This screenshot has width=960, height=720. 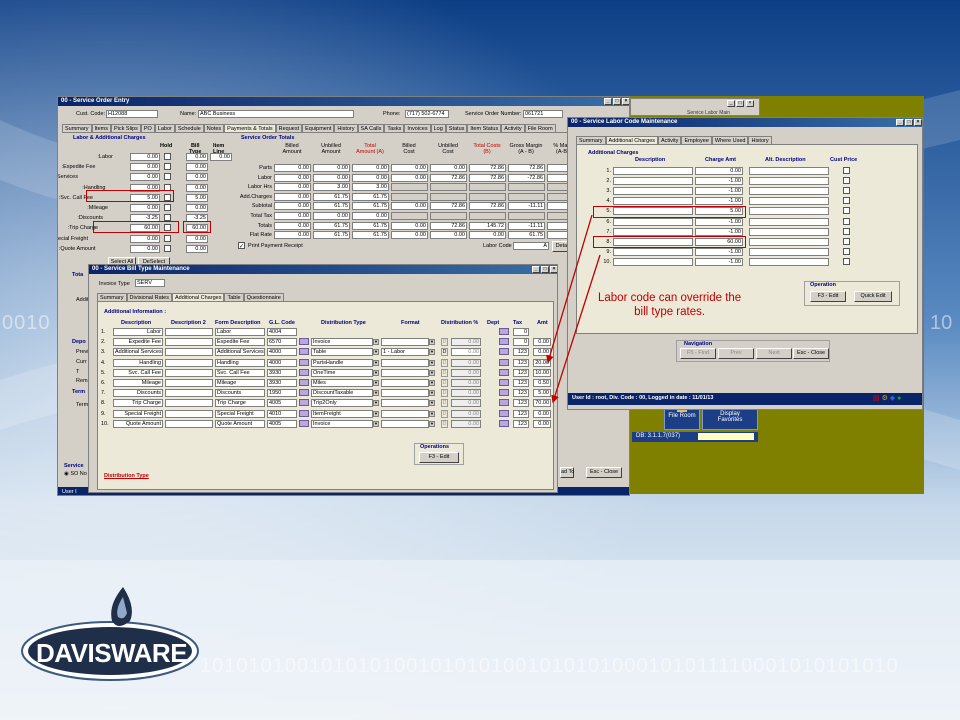 What do you see at coordinates (214, 128) in the screenshot?
I see `tab-notes: Notes` at bounding box center [214, 128].